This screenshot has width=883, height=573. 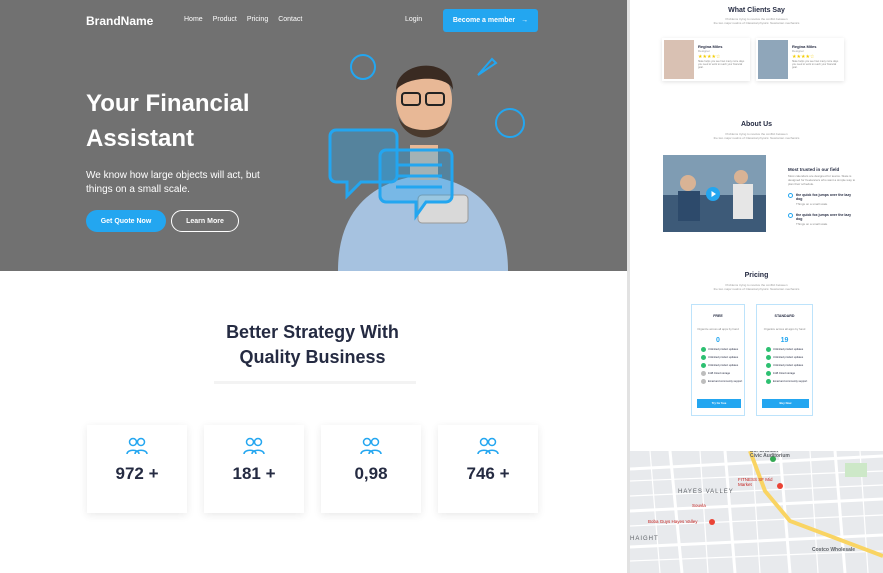 I want to click on play-icon, so click(x=713, y=194).